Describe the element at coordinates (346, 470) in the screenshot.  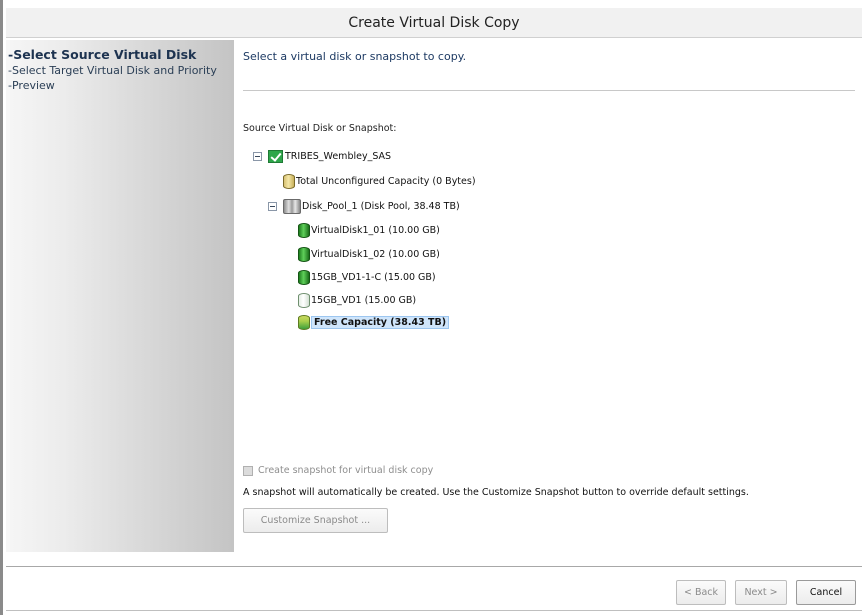
I see `create-snapshot-label: Create snapshot for virtual disk copy` at that location.